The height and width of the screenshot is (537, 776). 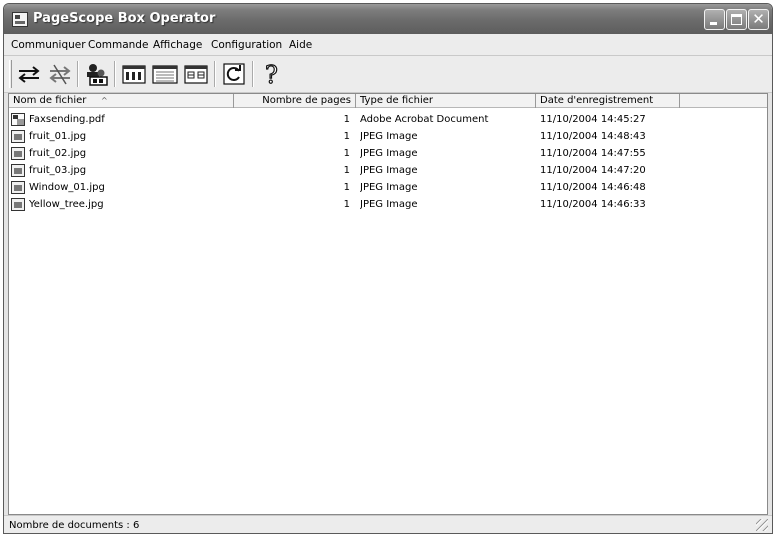 What do you see at coordinates (397, 100) in the screenshot?
I see `column-header-type-label: Type de fichier` at bounding box center [397, 100].